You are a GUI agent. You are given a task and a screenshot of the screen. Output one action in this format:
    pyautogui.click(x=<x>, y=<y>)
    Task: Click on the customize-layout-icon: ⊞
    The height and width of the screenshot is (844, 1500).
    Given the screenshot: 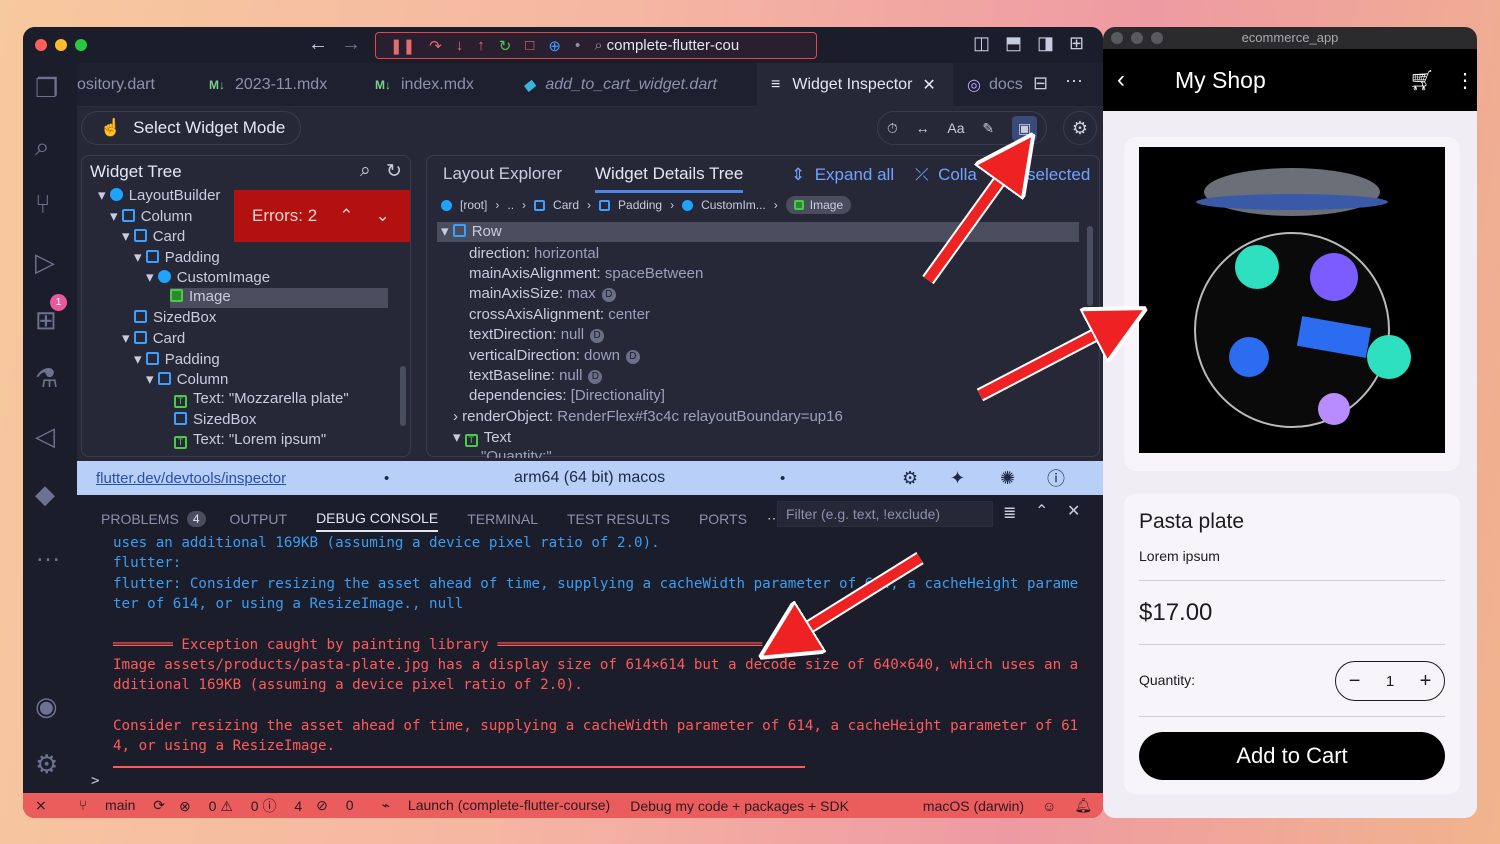 What is the action you would take?
    pyautogui.click(x=1076, y=43)
    